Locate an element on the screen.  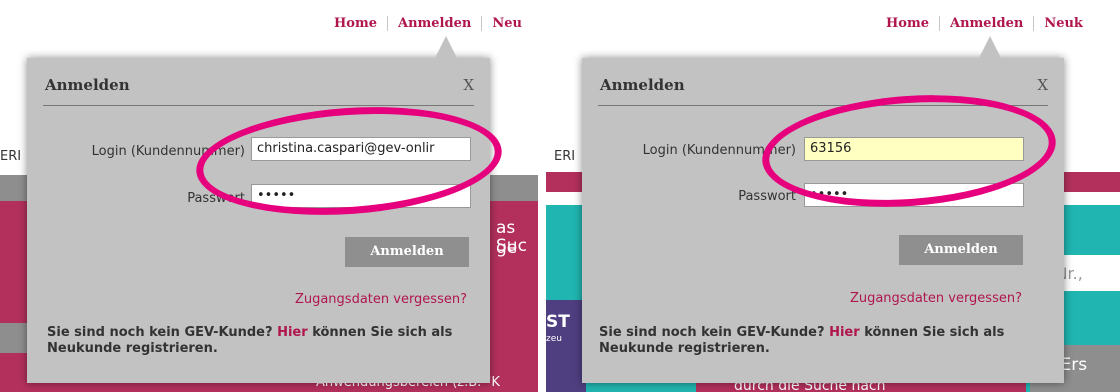
nav-neukunde: Neu is located at coordinates (506, 23).